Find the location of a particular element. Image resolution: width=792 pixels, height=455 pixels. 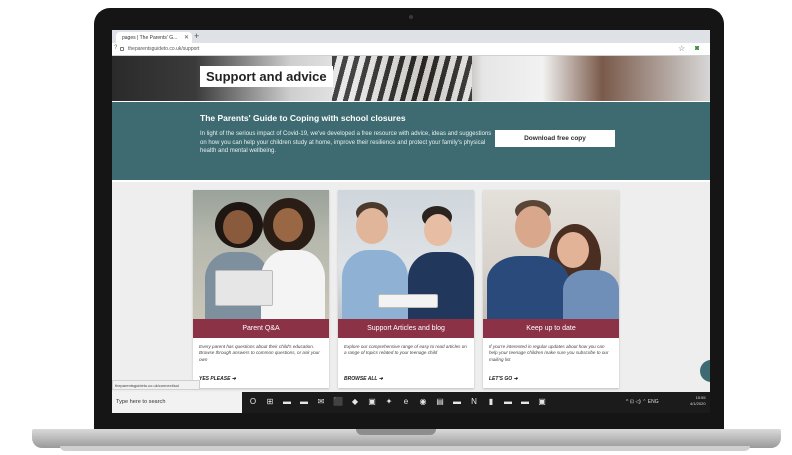

taskbar-app-icon: N is located at coordinates (474, 402).